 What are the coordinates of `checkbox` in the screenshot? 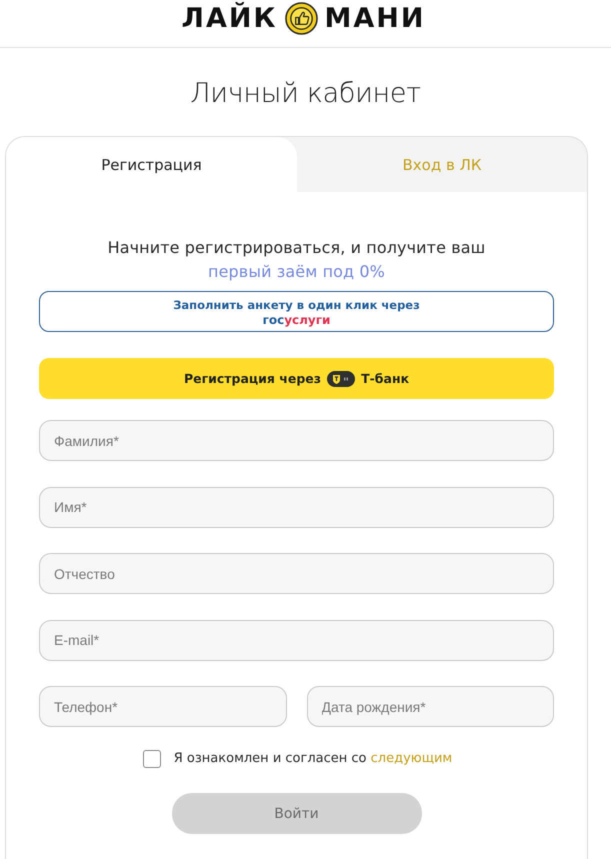 It's located at (151, 759).